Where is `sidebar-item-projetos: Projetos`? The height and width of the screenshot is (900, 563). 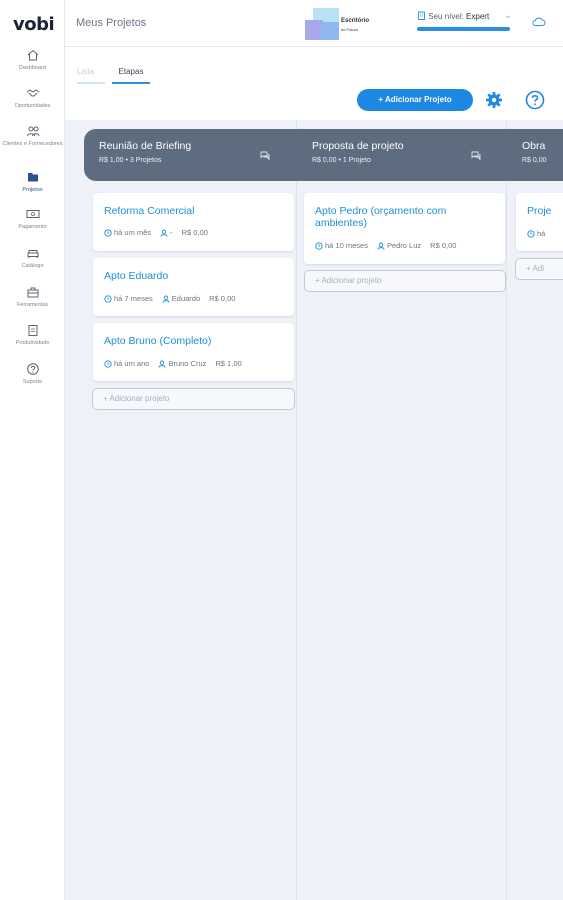
sidebar-item-projetos: Projetos is located at coordinates (32, 182).